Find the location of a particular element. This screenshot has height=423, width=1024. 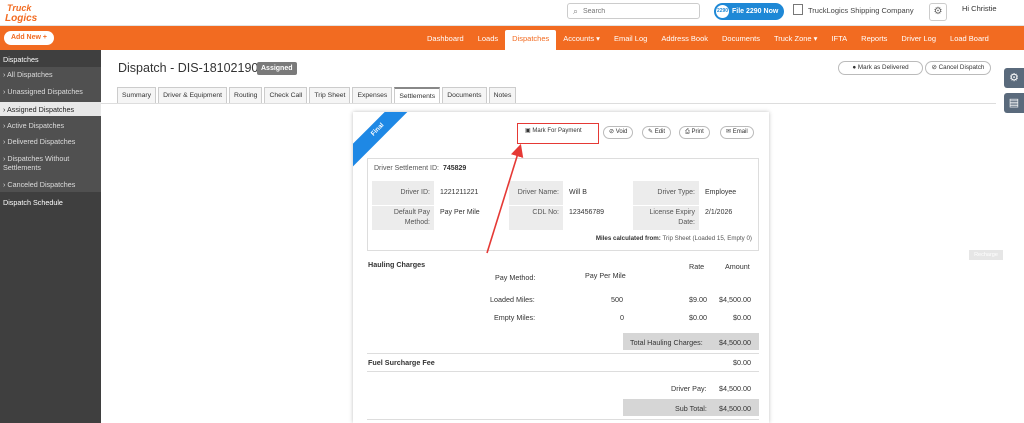

sidebar-item-canceled: › Canceled Dispatches is located at coordinates (50, 184).